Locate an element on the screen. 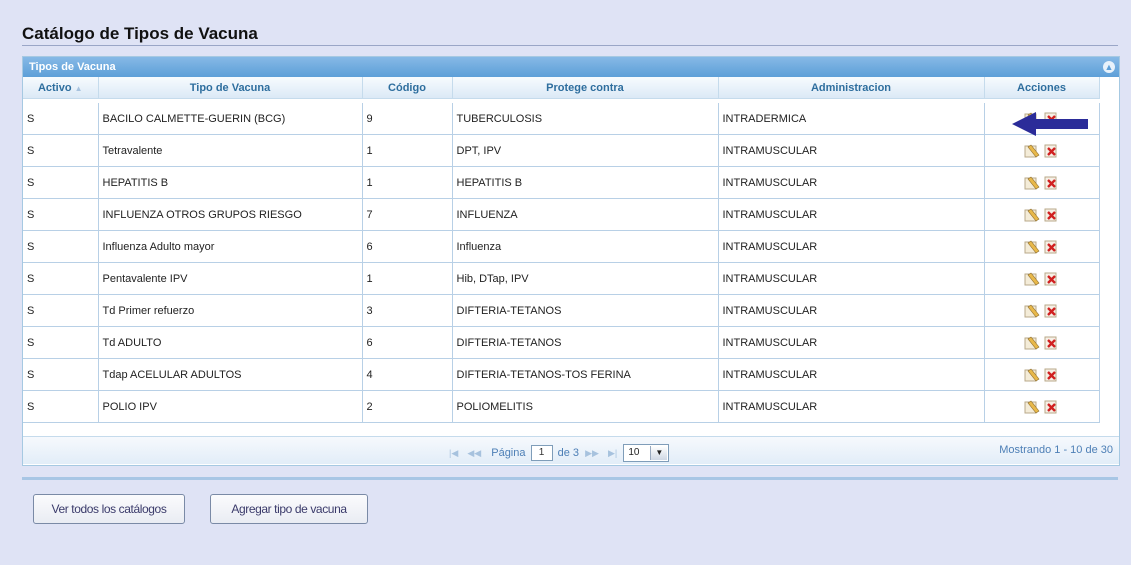 The image size is (1131, 565). table-row: S POLIO IPV 2 POLIOMELITIS INTRAMUSCULAR is located at coordinates (561, 406).